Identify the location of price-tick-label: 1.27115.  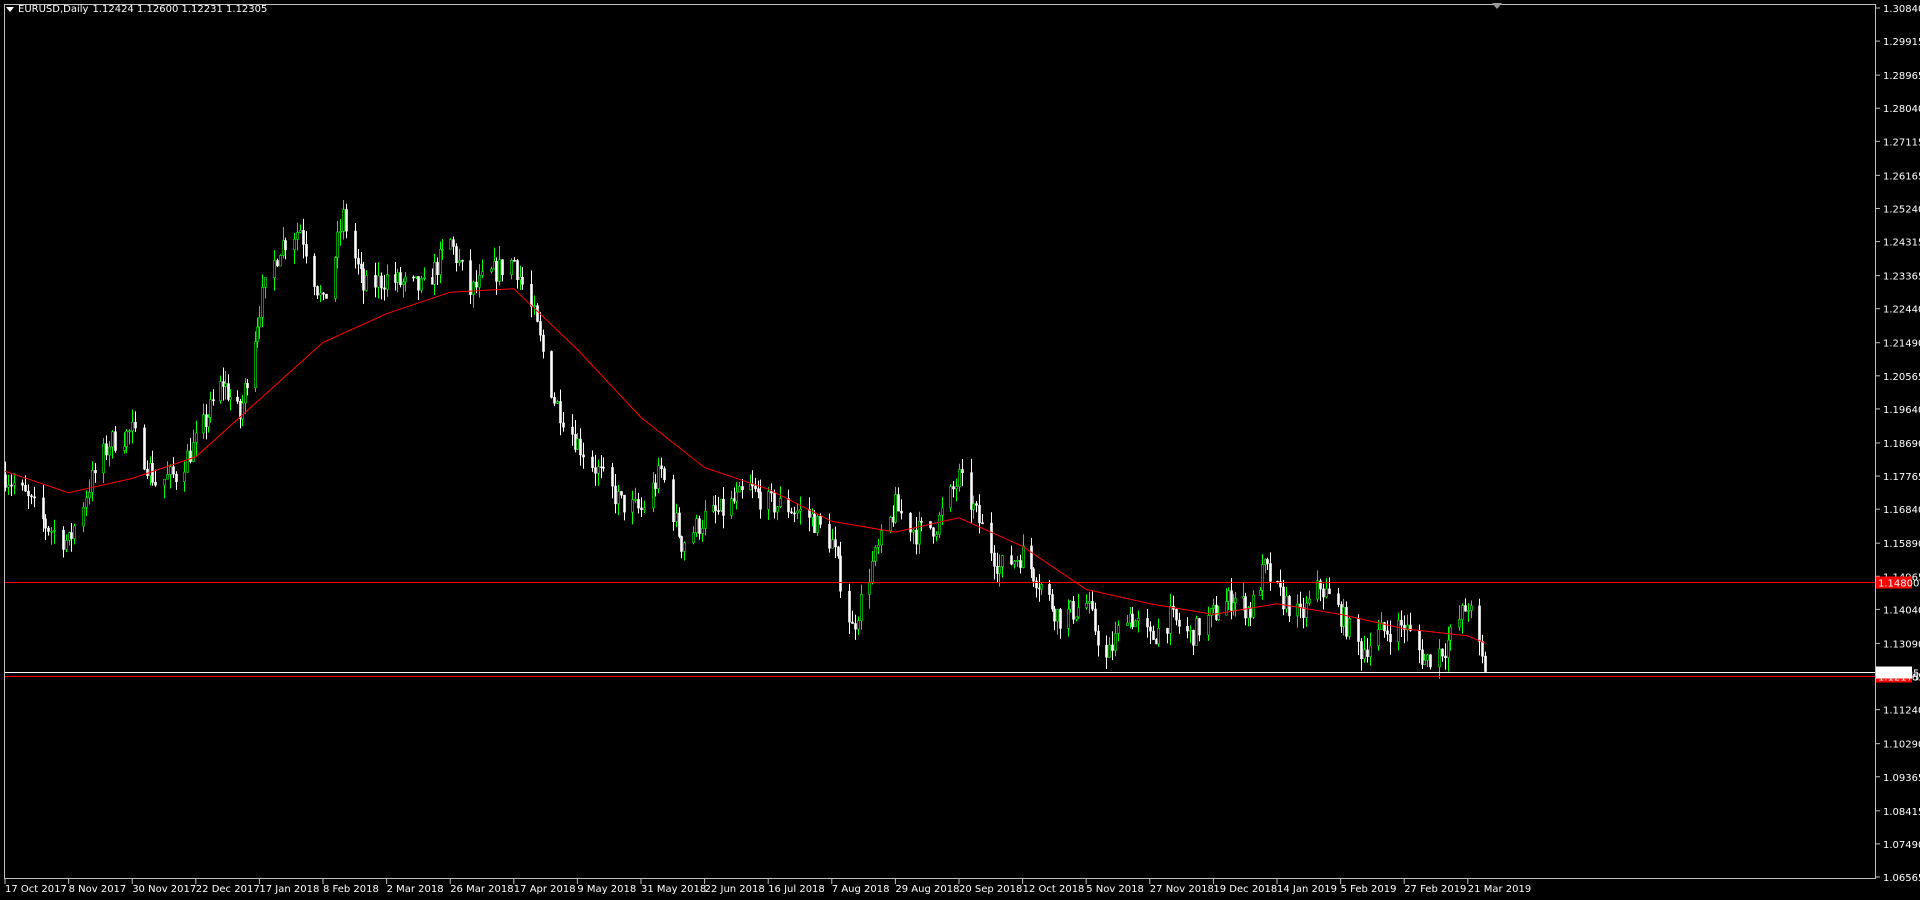
(1901, 142).